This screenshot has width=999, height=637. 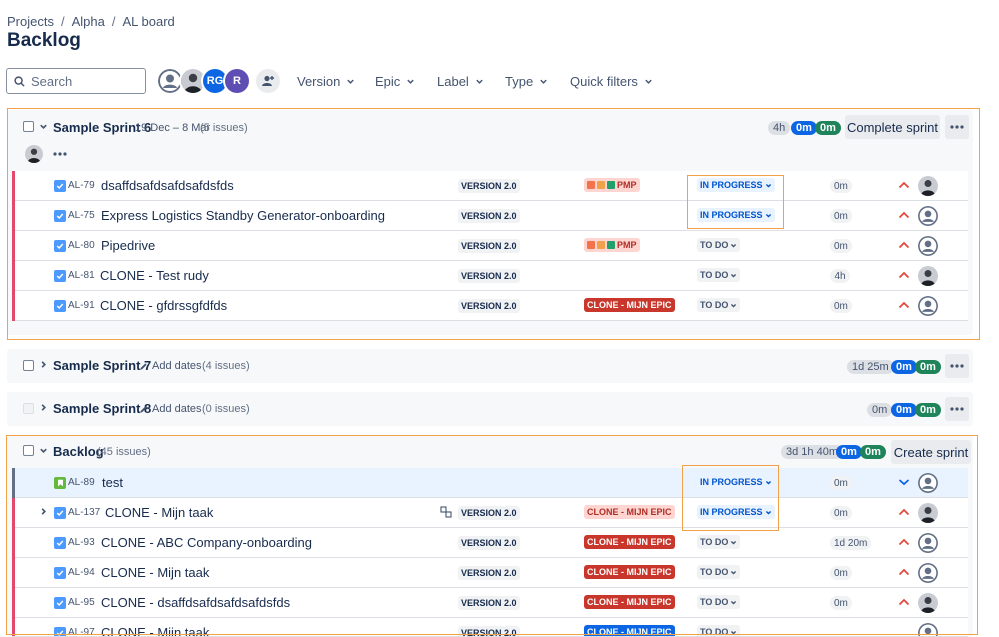 I want to click on issue-summary: Pipedrive, so click(x=128, y=245).